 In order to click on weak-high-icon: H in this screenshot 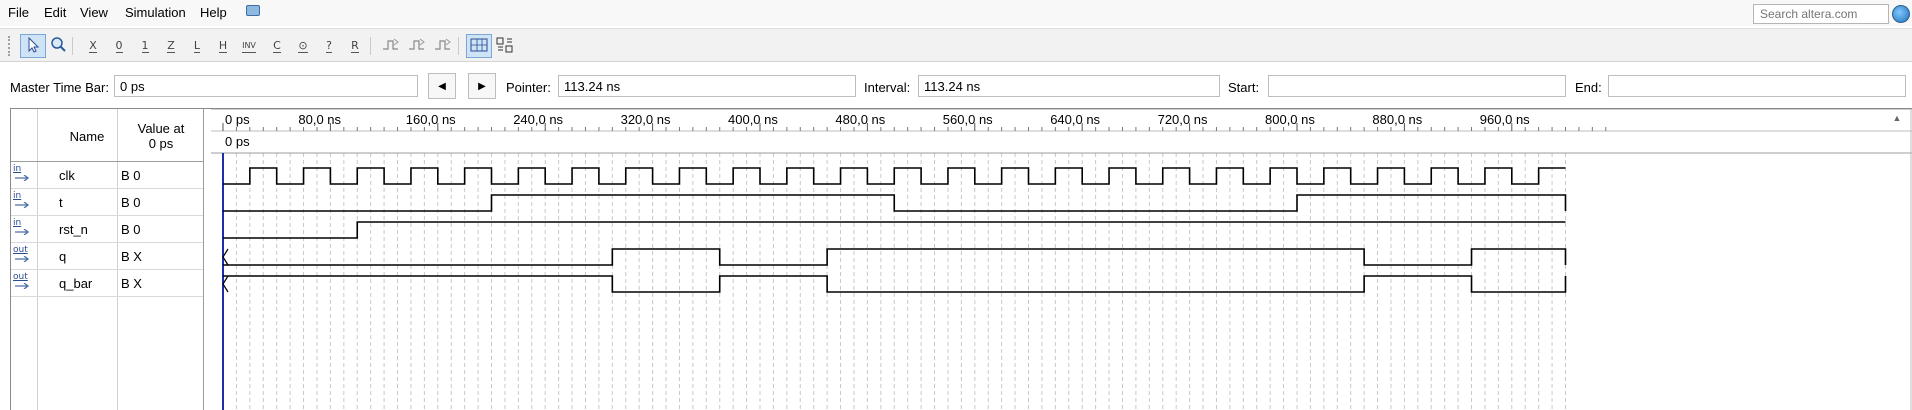, I will do `click(223, 45)`.